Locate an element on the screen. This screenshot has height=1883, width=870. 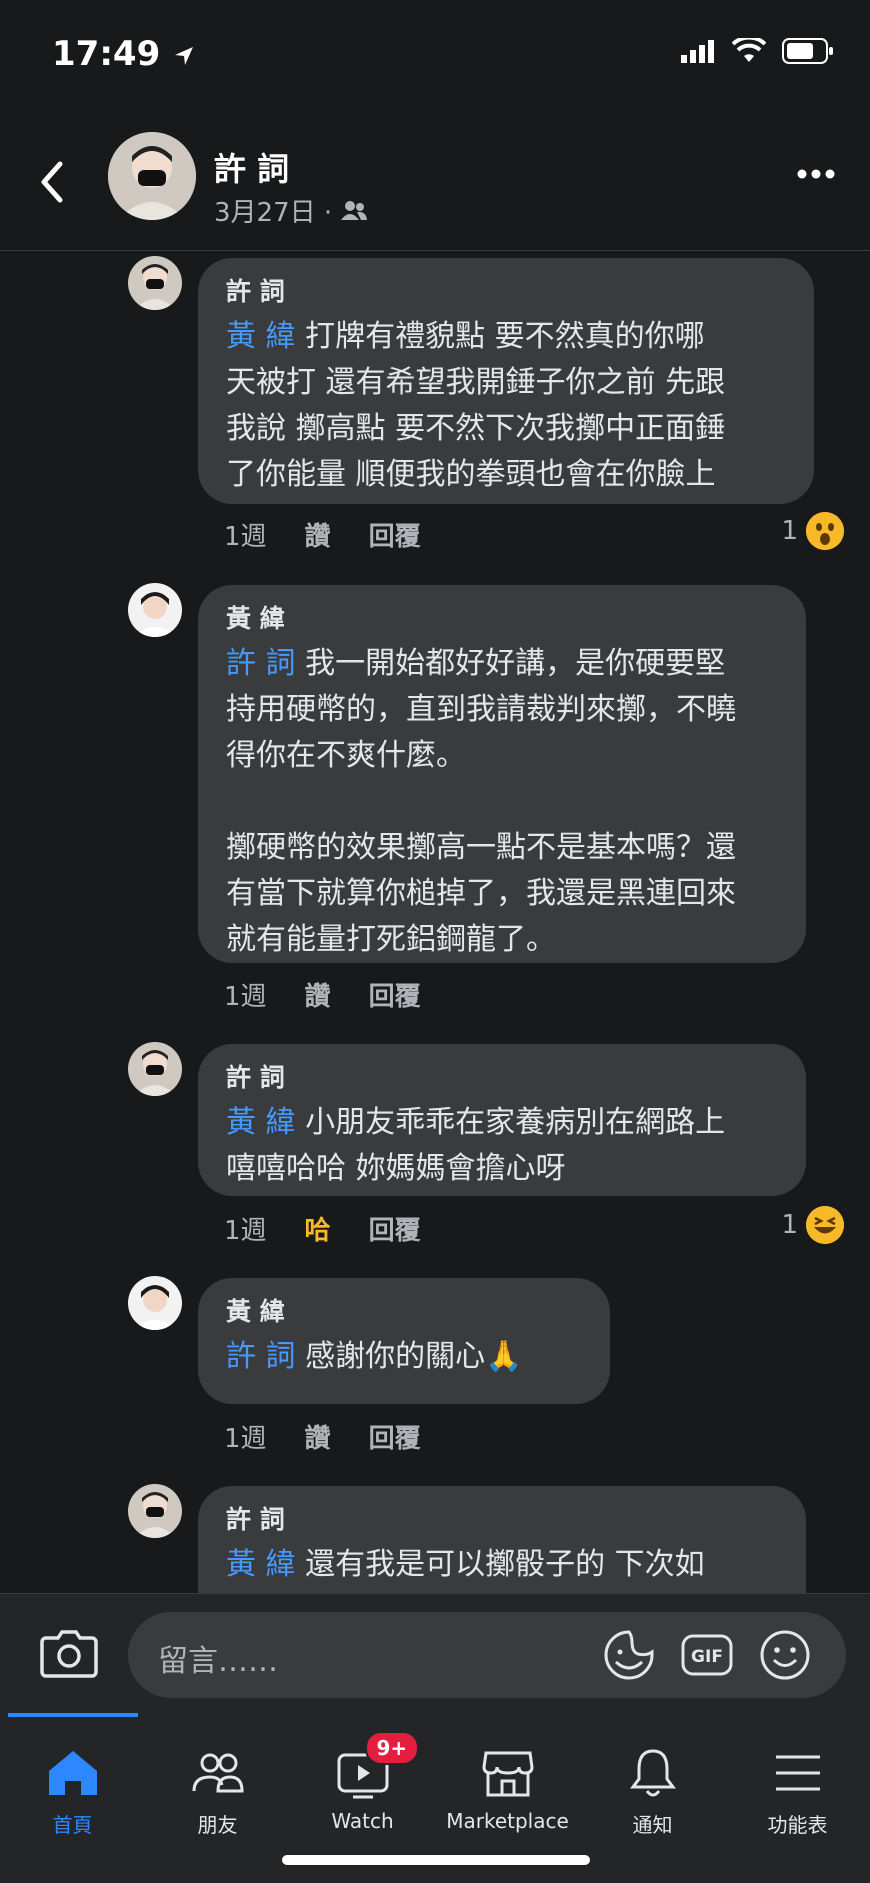
sticker-icon is located at coordinates (629, 1655).